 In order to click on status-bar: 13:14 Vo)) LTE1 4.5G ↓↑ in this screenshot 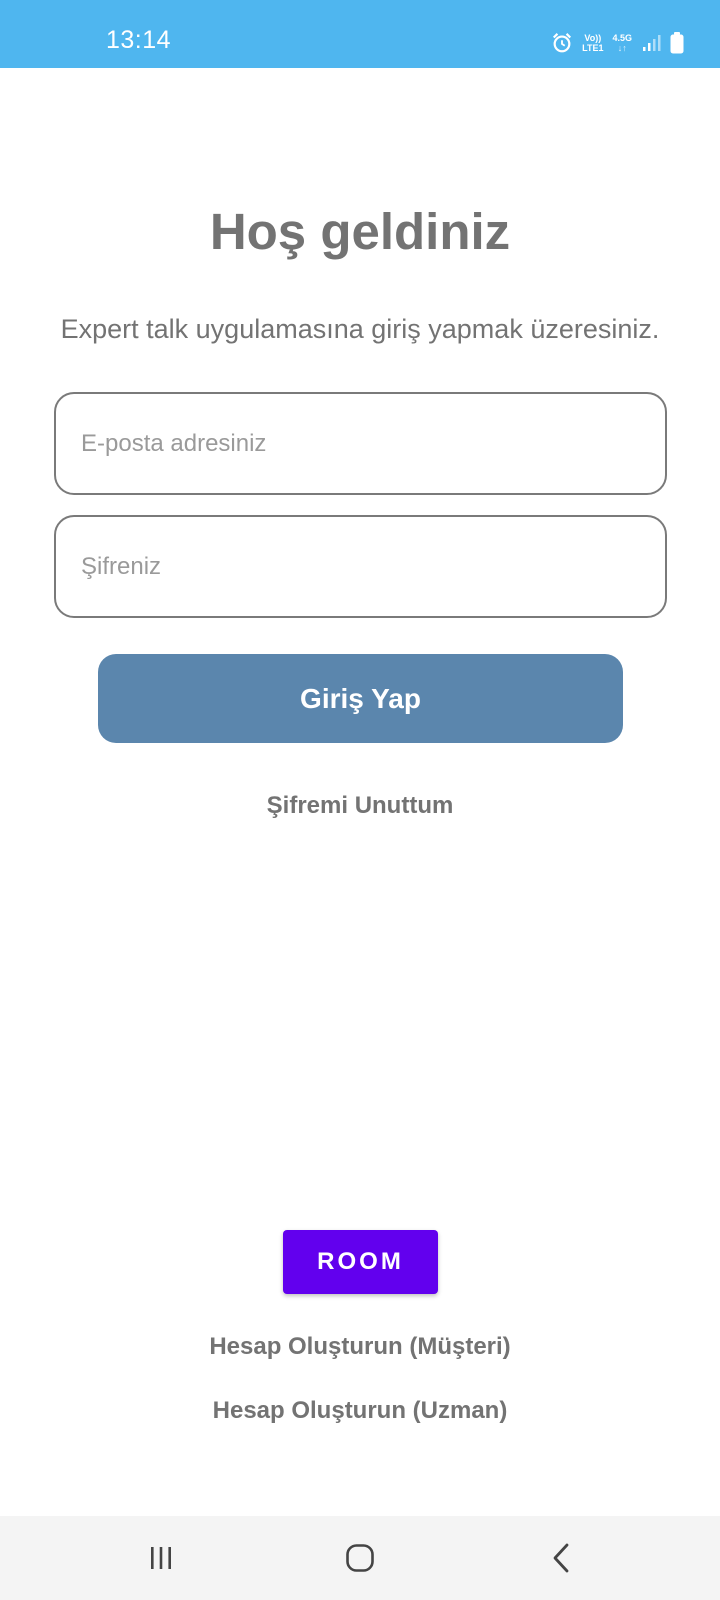, I will do `click(360, 34)`.